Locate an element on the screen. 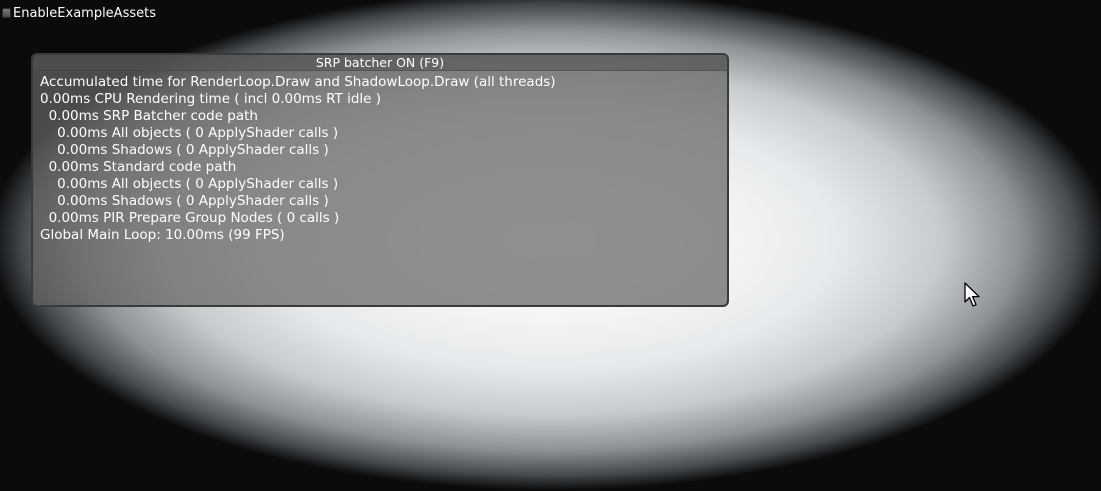 The image size is (1101, 491). enable-example-assets-toggle: EnableExampleAssets is located at coordinates (79, 13).